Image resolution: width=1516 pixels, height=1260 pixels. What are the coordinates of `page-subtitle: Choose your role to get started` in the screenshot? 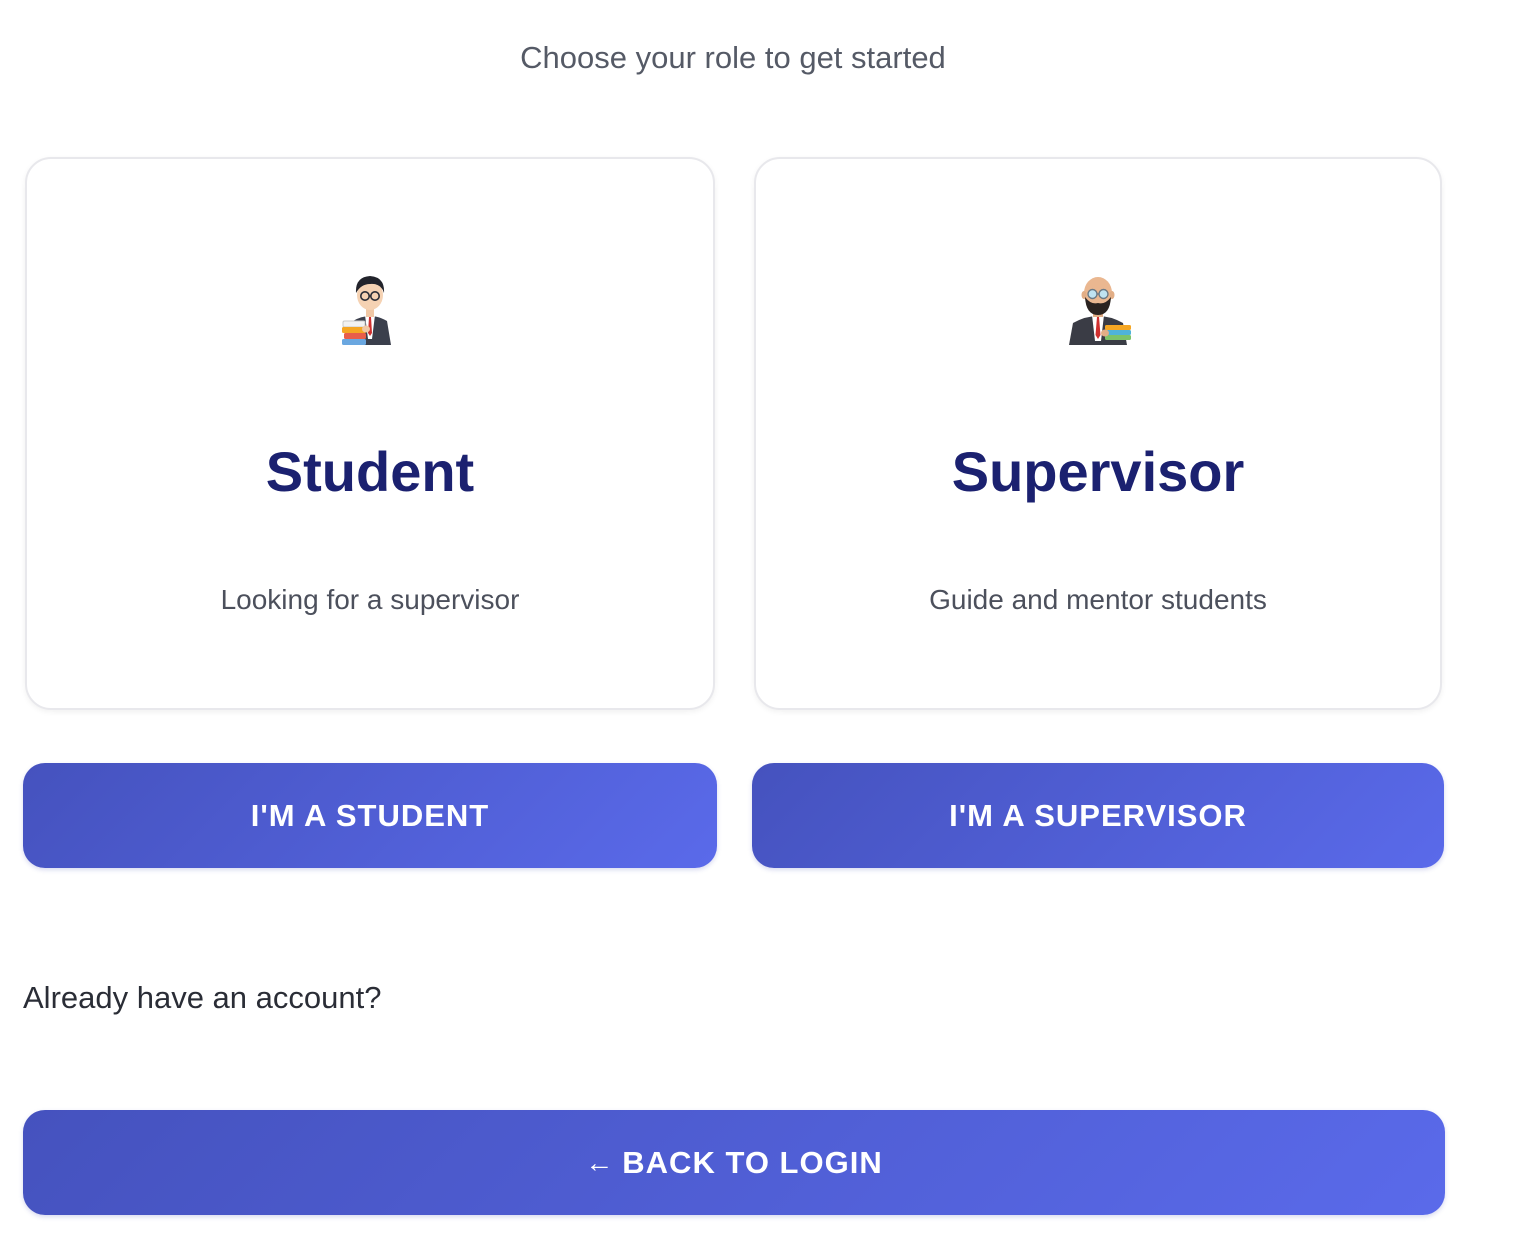 It's located at (733, 57).